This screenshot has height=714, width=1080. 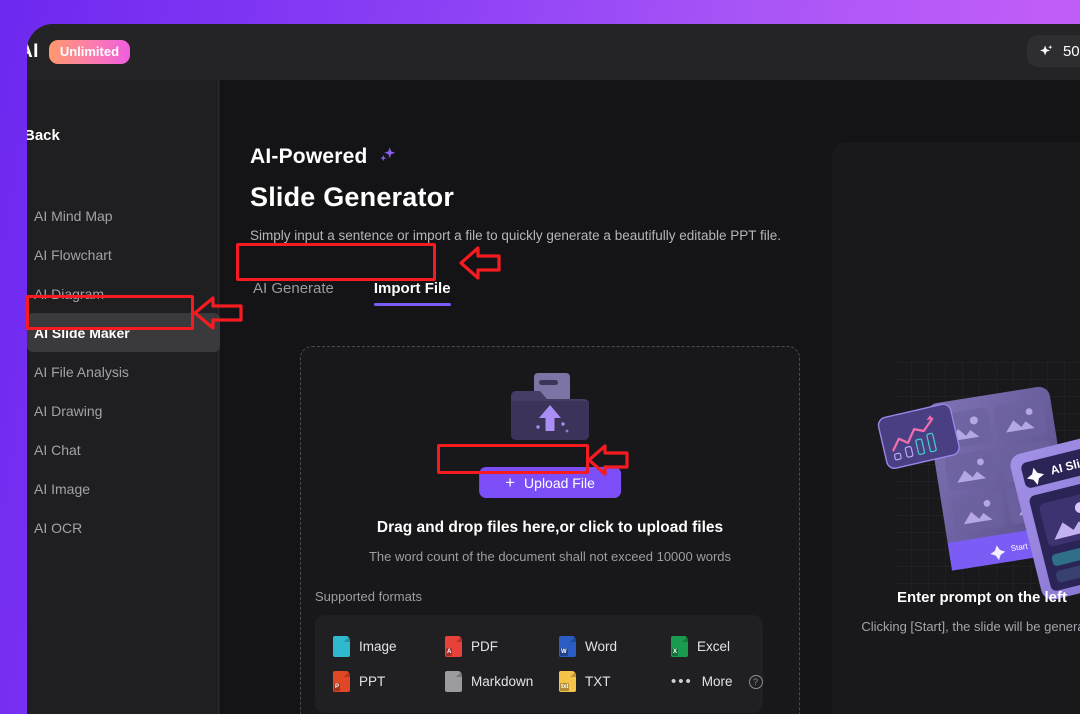 I want to click on supported-formats-label: Supported formats, so click(x=368, y=596).